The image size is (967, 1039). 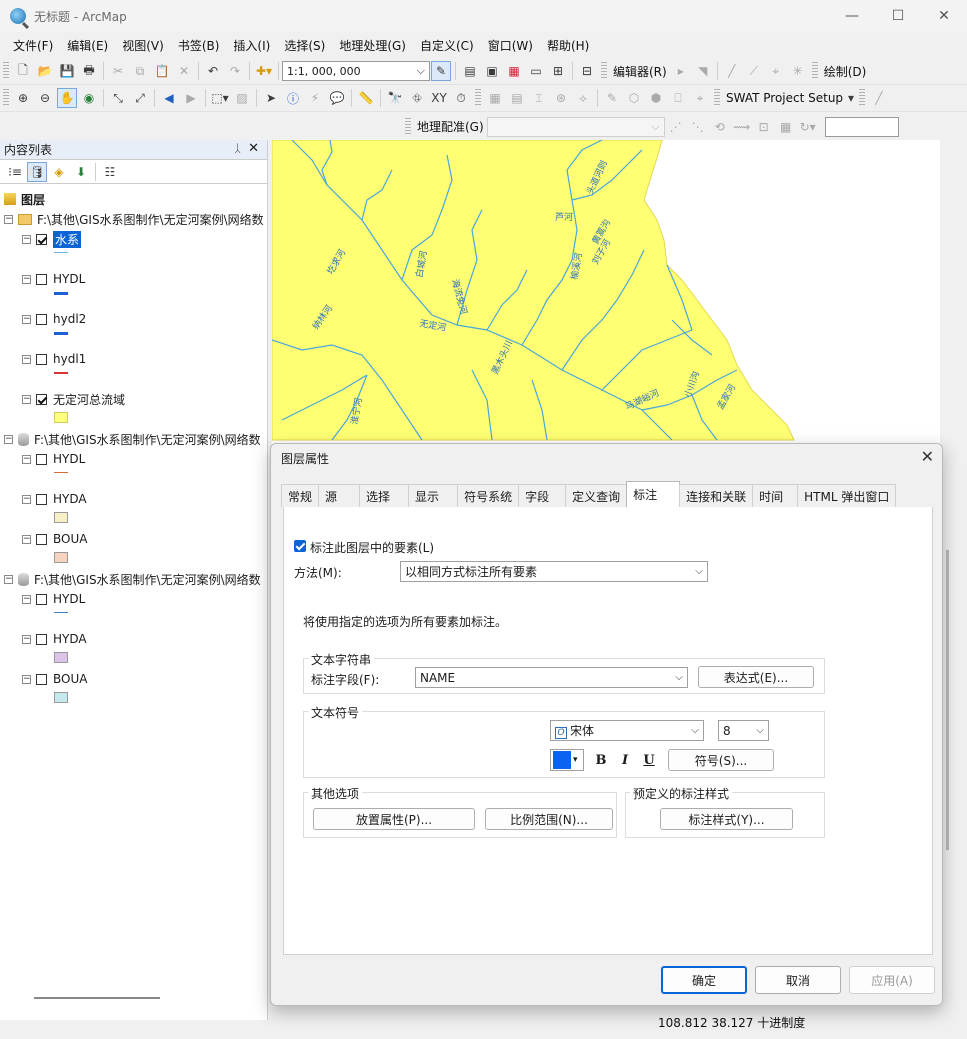 I want to click on minimize-button: —, so click(x=852, y=16).